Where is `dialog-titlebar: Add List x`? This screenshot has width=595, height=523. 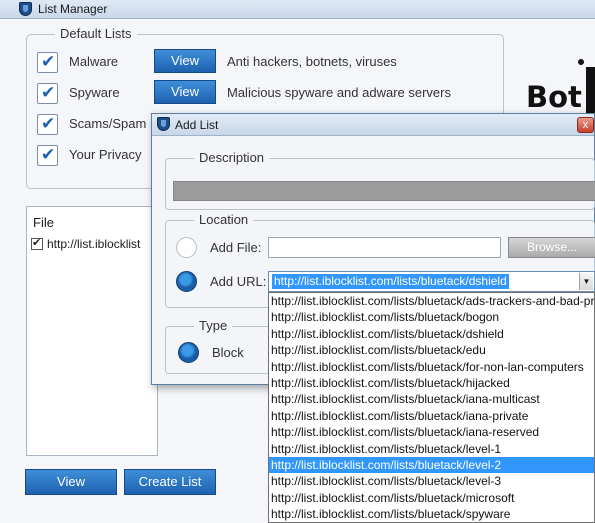 dialog-titlebar: Add List x is located at coordinates (373, 125).